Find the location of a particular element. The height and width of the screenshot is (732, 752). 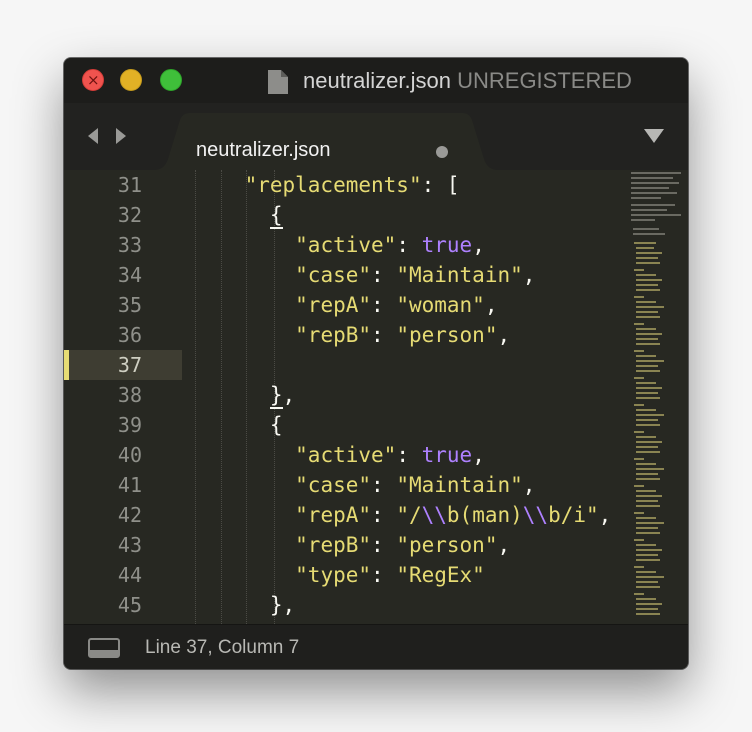

unsaved-dot-icon is located at coordinates (442, 152).